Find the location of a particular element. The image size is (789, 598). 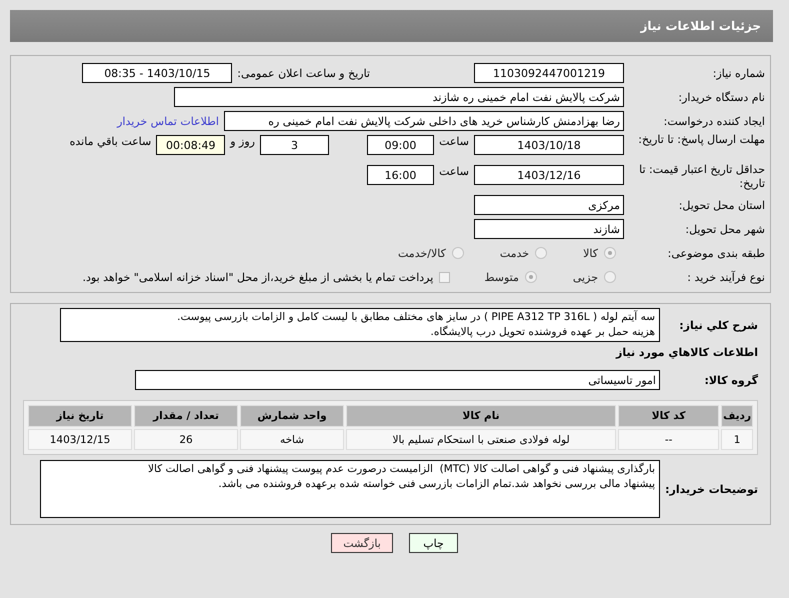

option-label: خدمت is located at coordinates (515, 253).